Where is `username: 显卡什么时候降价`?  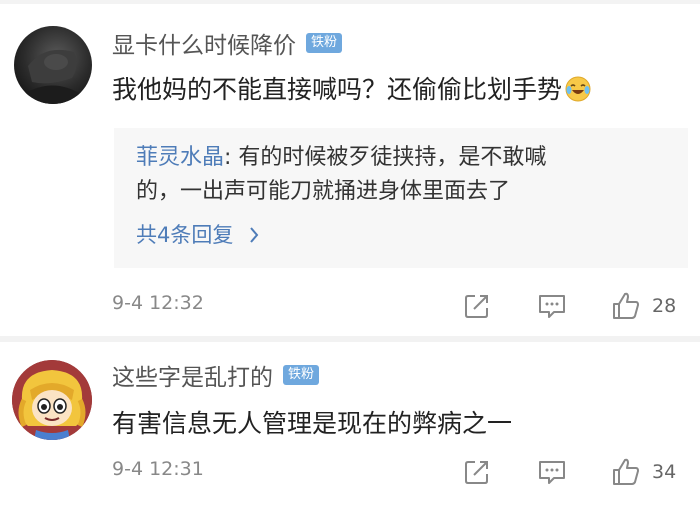
username: 显卡什么时候降价 is located at coordinates (204, 43).